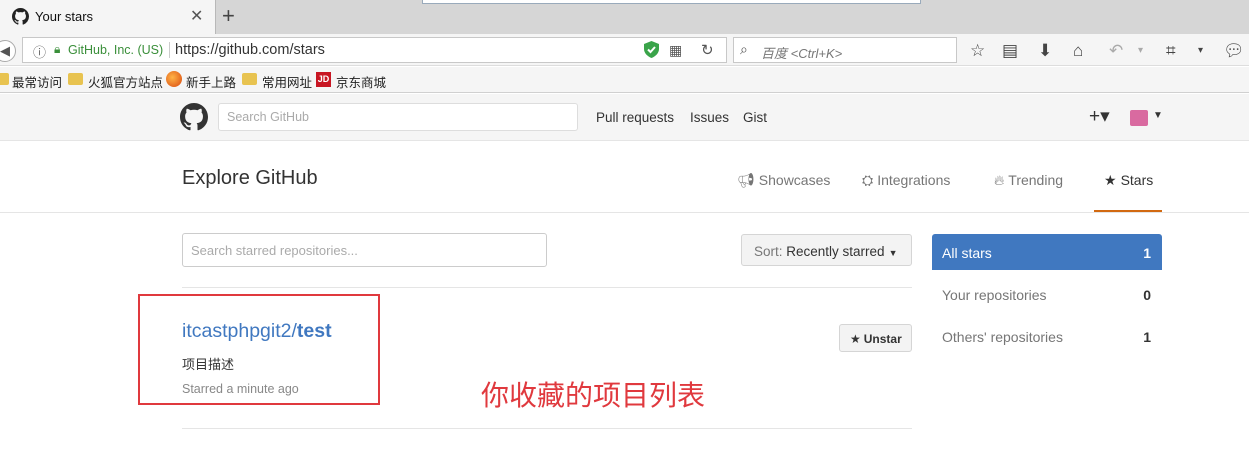  What do you see at coordinates (37, 81) in the screenshot?
I see `bookmark-most-visited: 最常访问` at bounding box center [37, 81].